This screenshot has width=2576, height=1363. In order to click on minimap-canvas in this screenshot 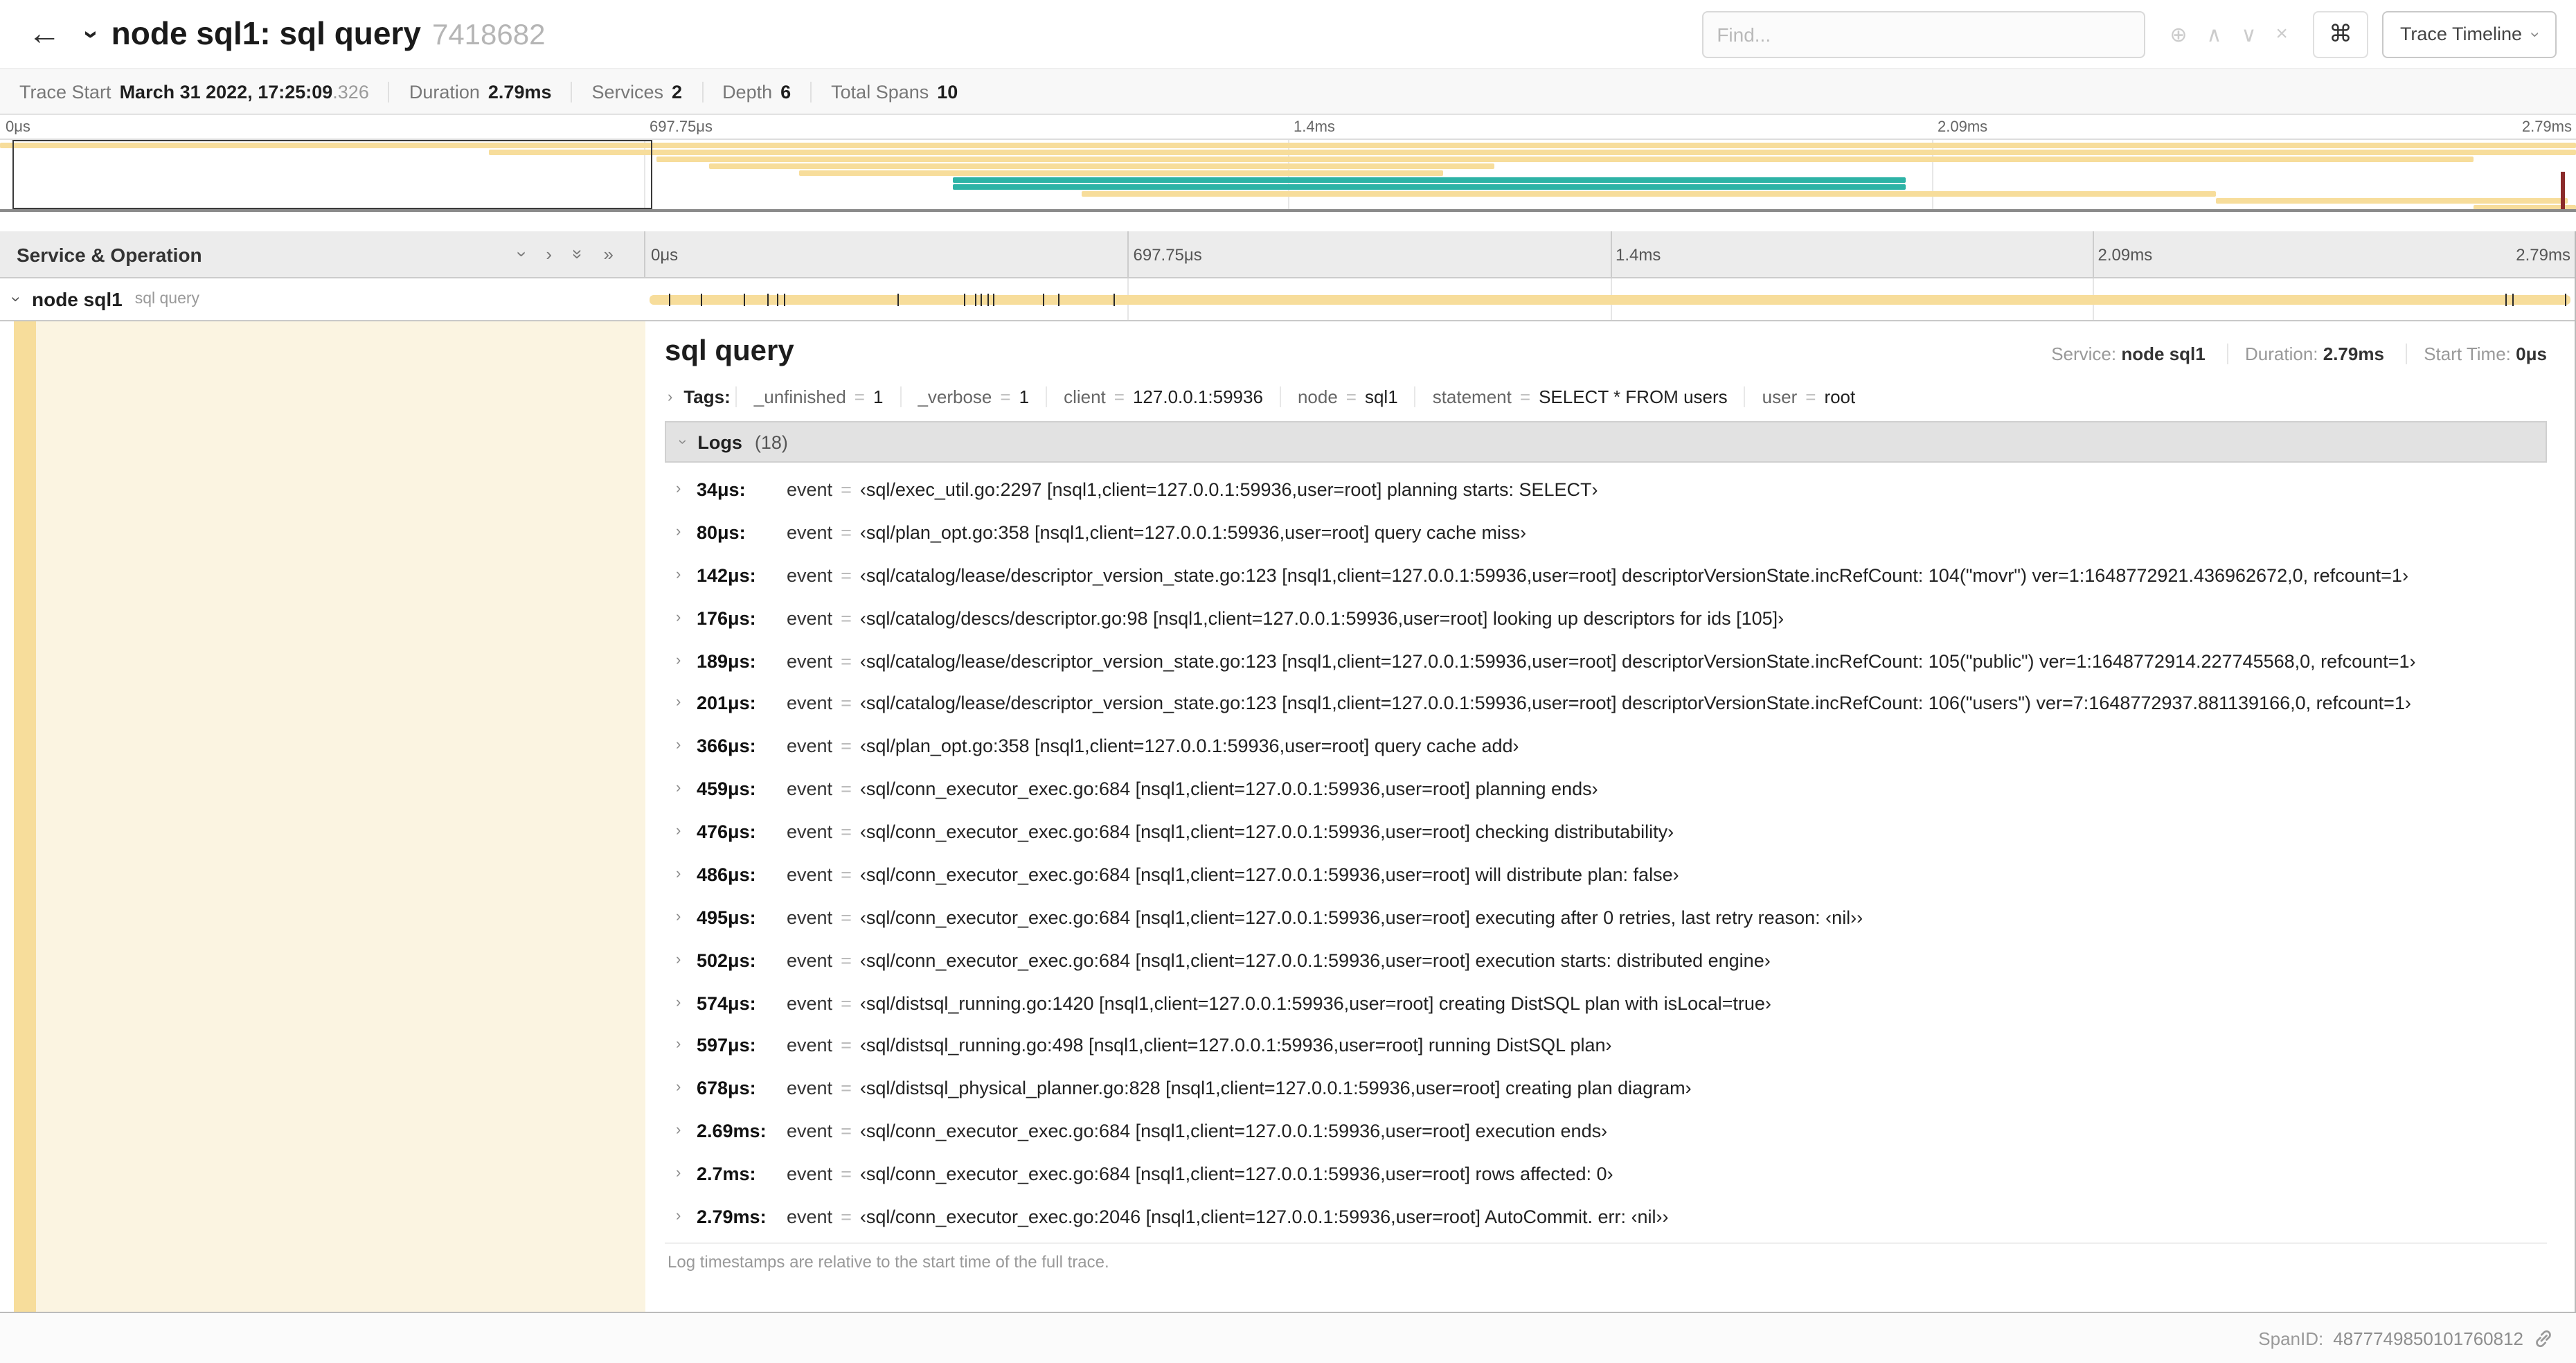, I will do `click(1288, 176)`.